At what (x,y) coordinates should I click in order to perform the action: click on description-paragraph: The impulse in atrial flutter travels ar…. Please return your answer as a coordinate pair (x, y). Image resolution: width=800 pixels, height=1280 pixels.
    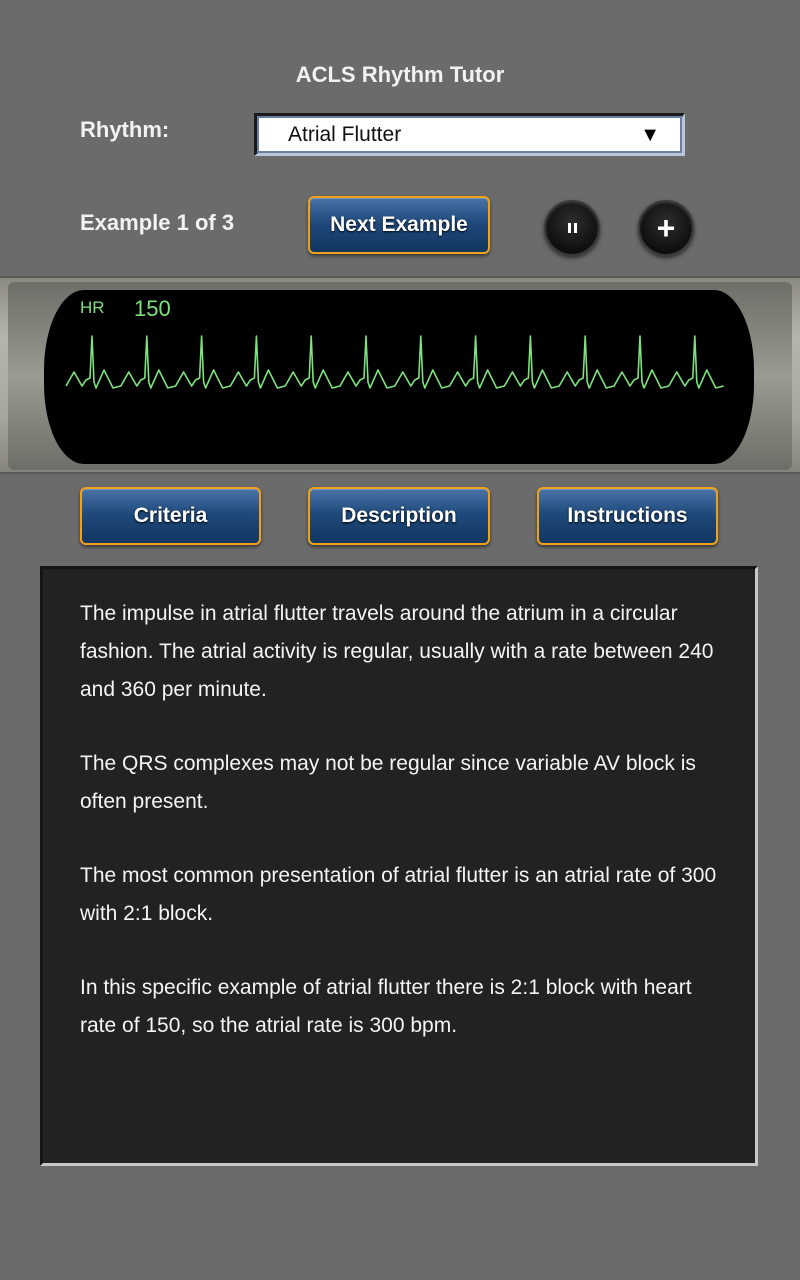
    Looking at the image, I should click on (397, 651).